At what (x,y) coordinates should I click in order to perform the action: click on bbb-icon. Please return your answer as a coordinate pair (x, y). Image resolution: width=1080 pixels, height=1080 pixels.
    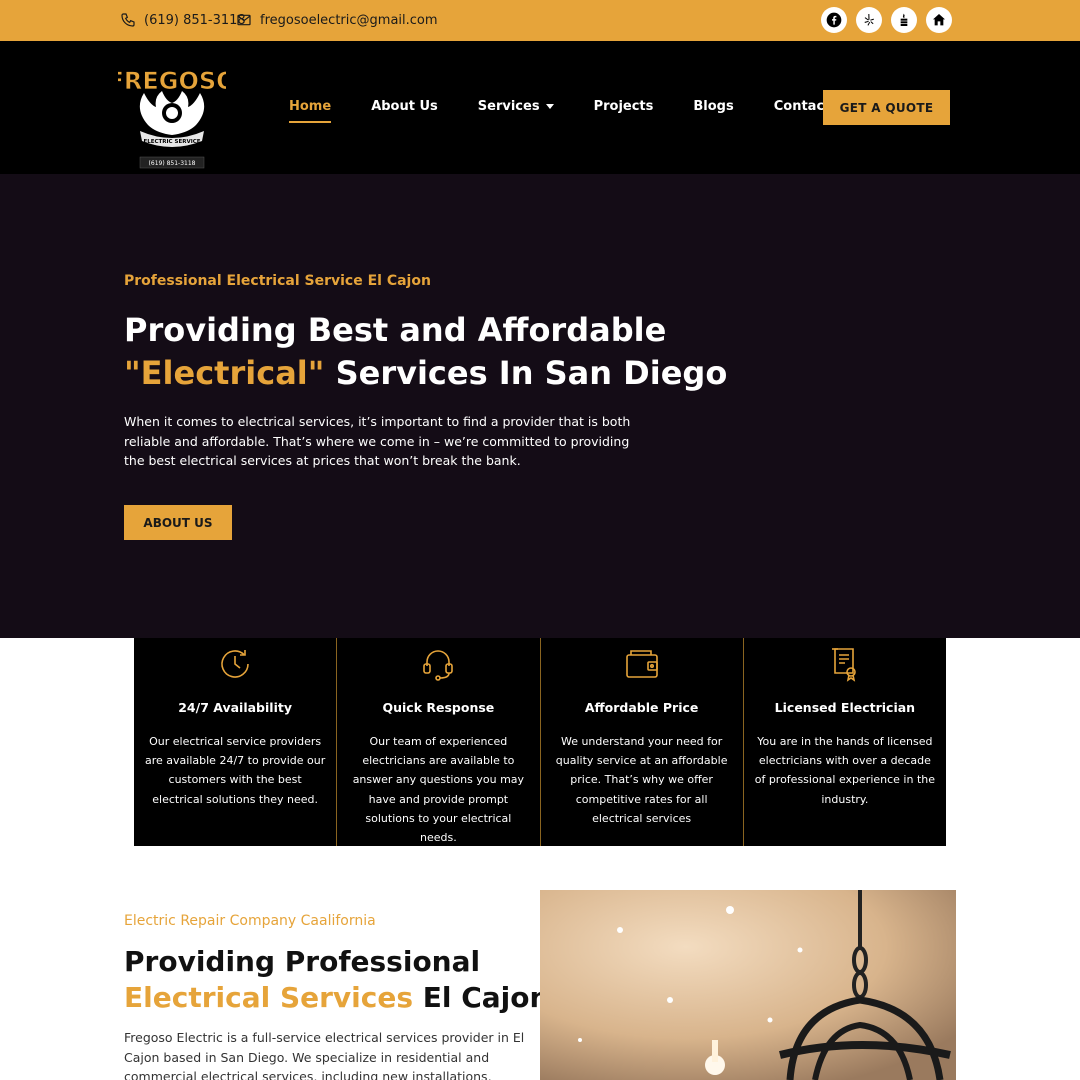
    Looking at the image, I should click on (904, 19).